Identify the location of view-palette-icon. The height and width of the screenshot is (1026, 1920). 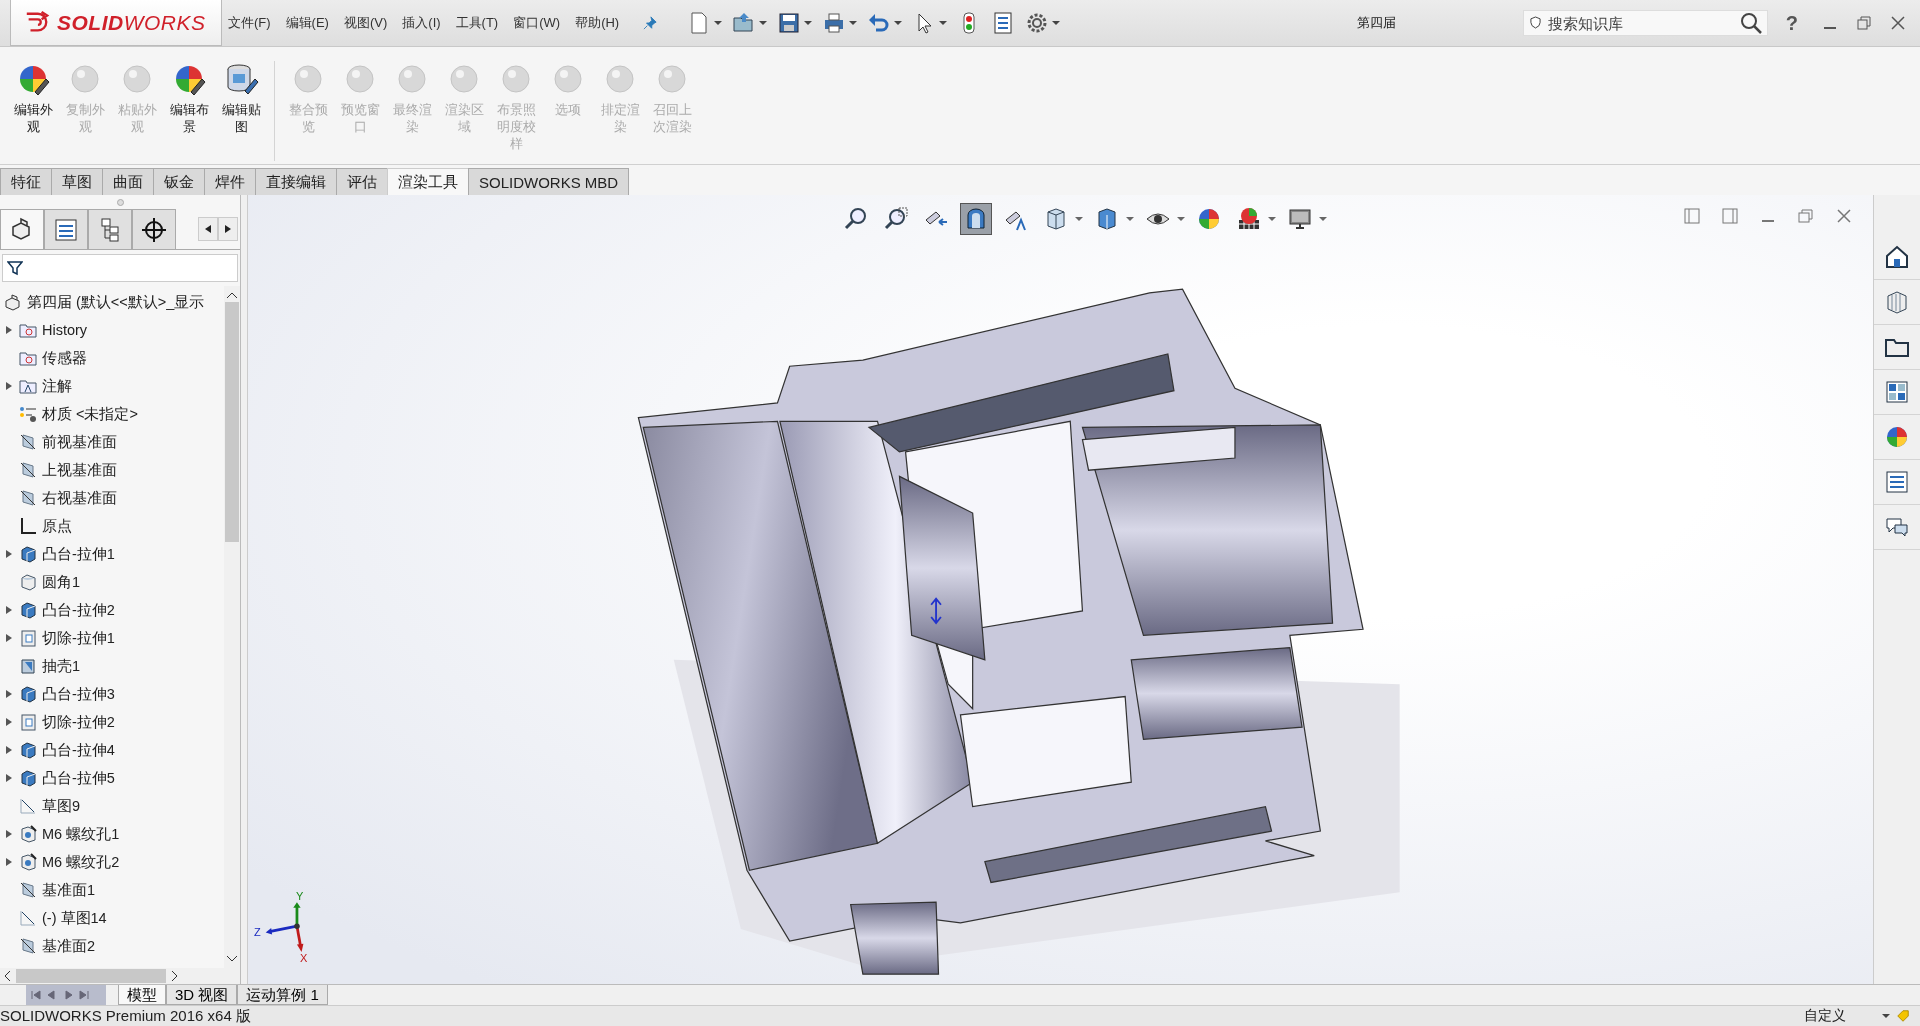
(1897, 392).